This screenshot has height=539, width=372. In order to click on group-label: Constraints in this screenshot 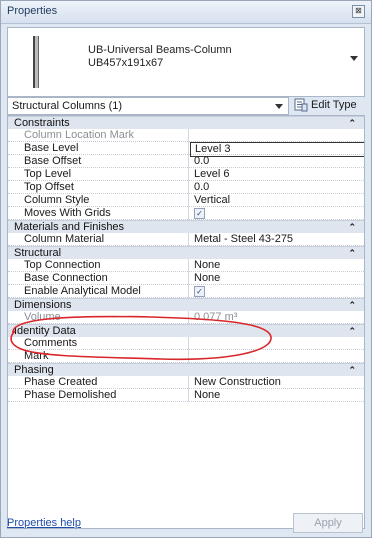, I will do `click(42, 123)`.